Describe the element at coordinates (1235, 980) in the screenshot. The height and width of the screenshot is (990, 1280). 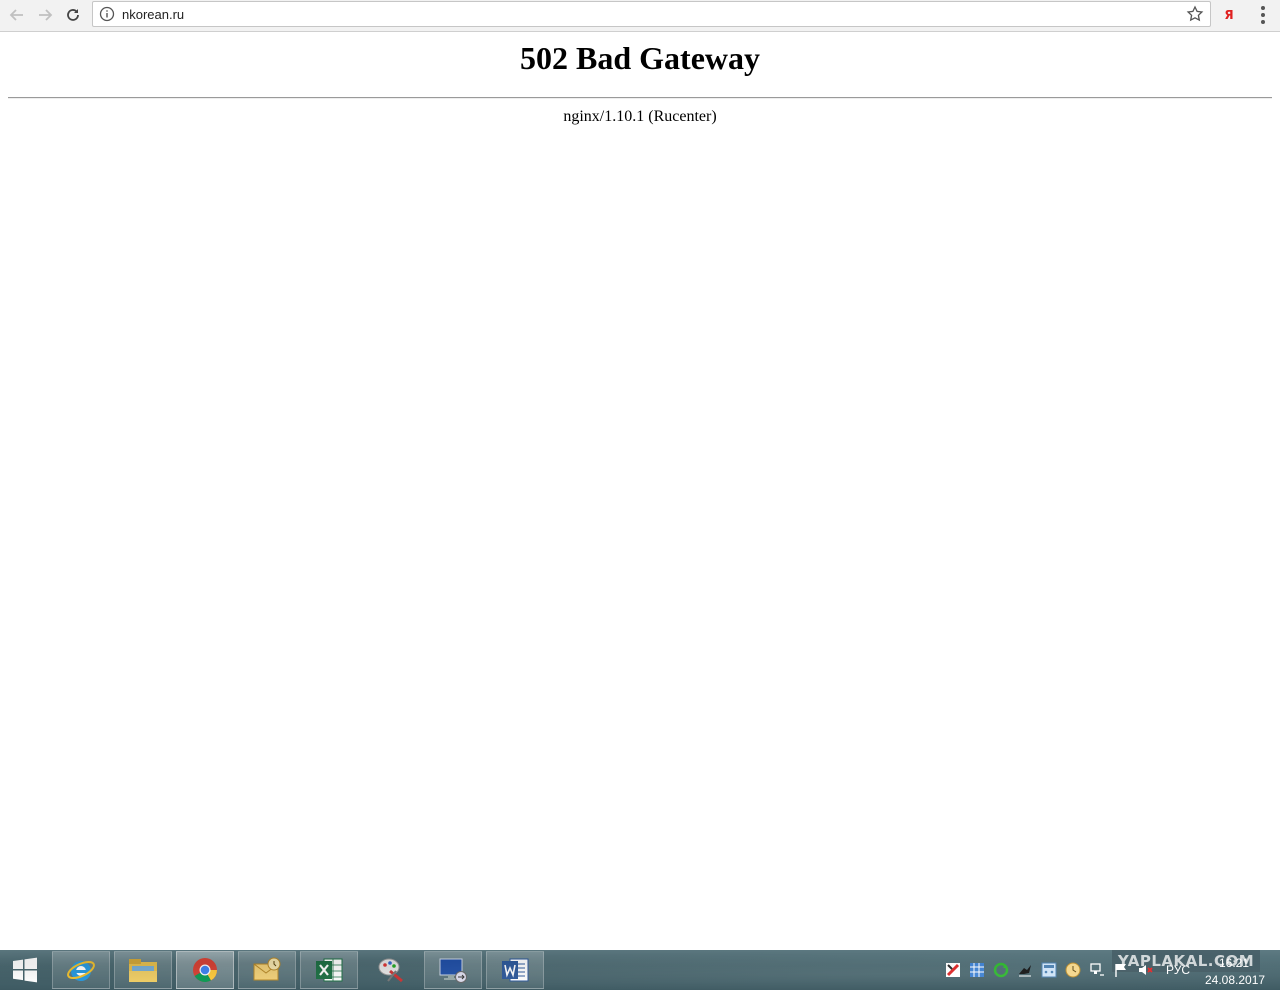
I see `clock-date: 24.08.2017` at that location.